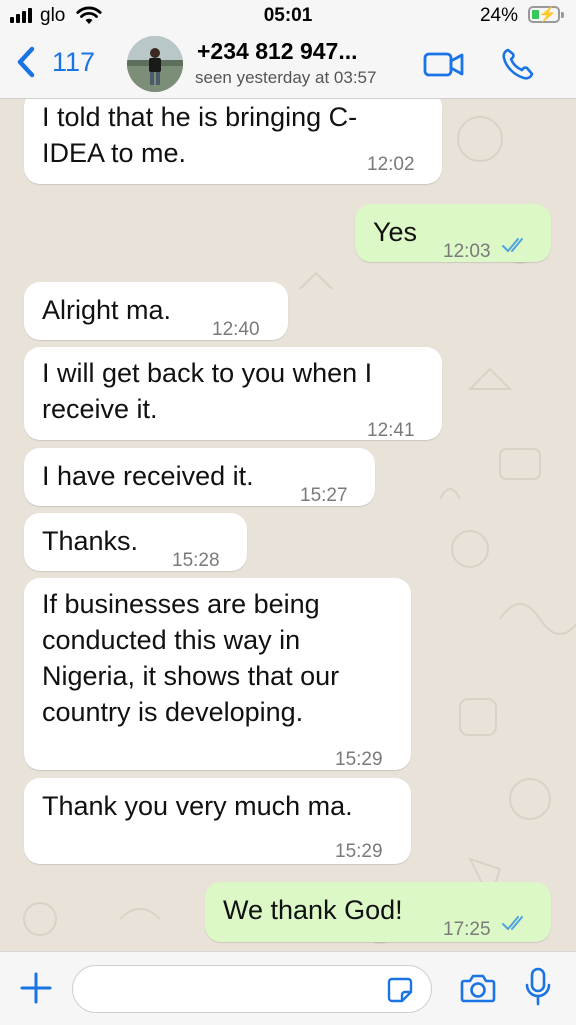 The height and width of the screenshot is (1025, 576). What do you see at coordinates (286, 77) in the screenshot?
I see `last-seen-status: seen yesterday at 03:57` at bounding box center [286, 77].